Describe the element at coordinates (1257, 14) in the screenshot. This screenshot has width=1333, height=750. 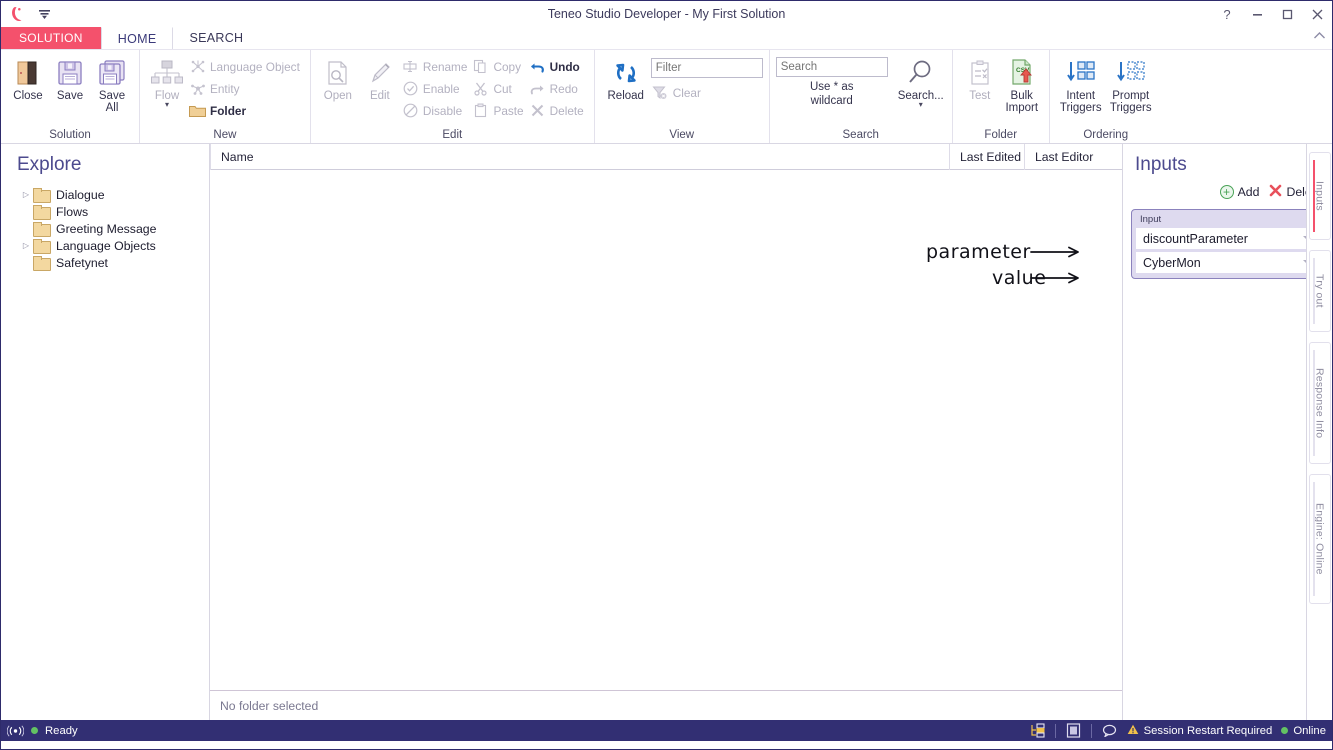
I see `minimize-button` at that location.